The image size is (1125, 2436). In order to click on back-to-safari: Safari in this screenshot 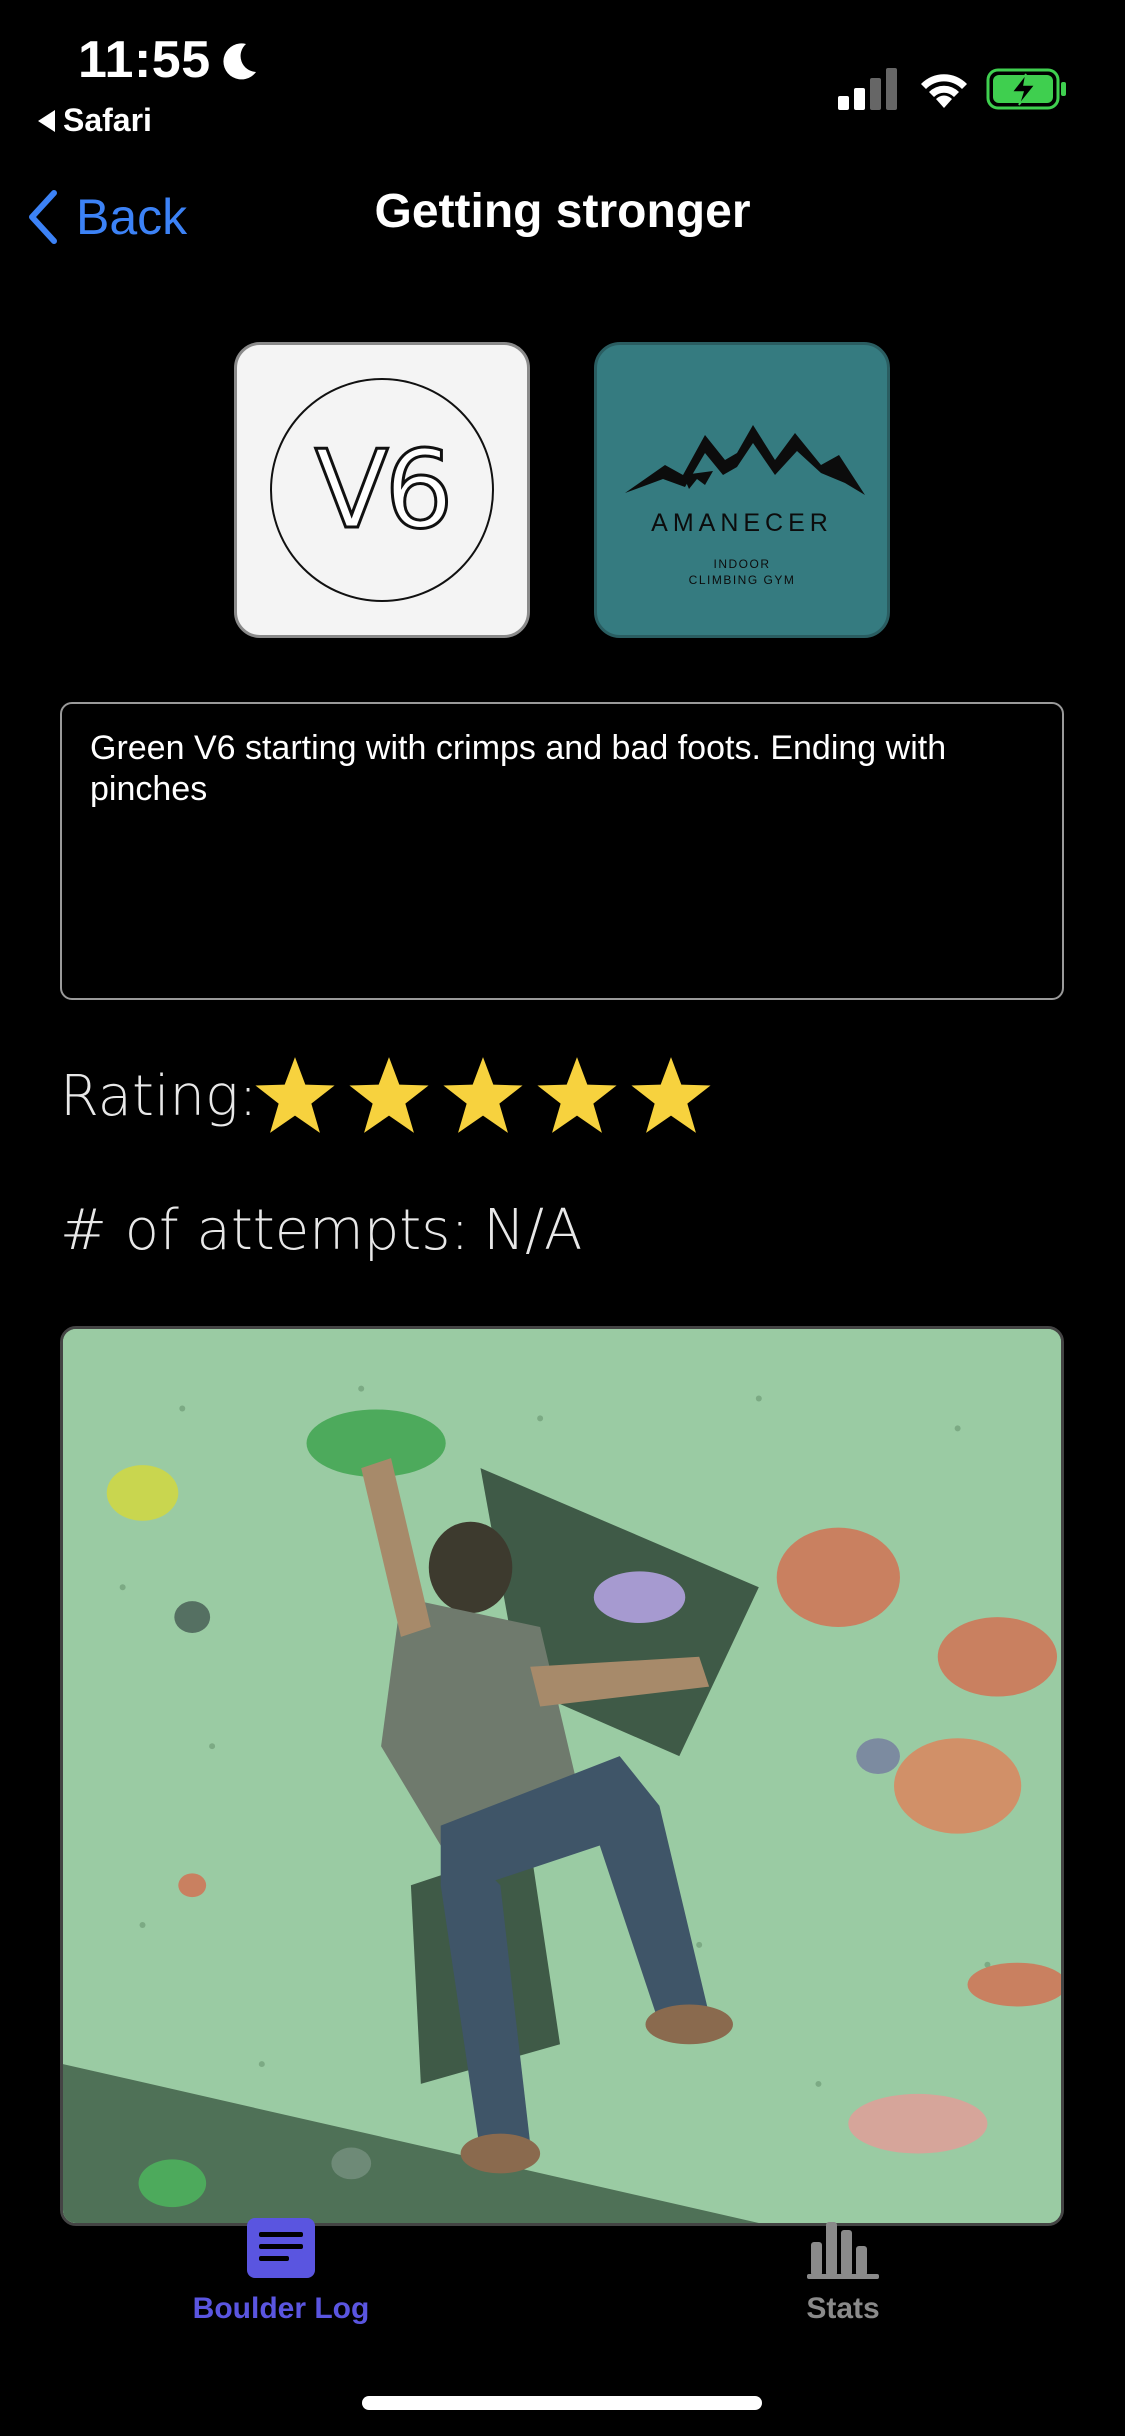, I will do `click(95, 120)`.